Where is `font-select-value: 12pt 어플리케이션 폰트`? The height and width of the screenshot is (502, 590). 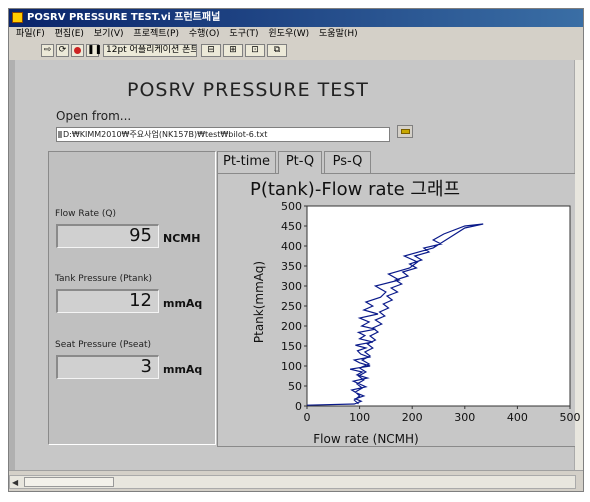 font-select-value: 12pt 어플리케이션 폰트 is located at coordinates (151, 50).